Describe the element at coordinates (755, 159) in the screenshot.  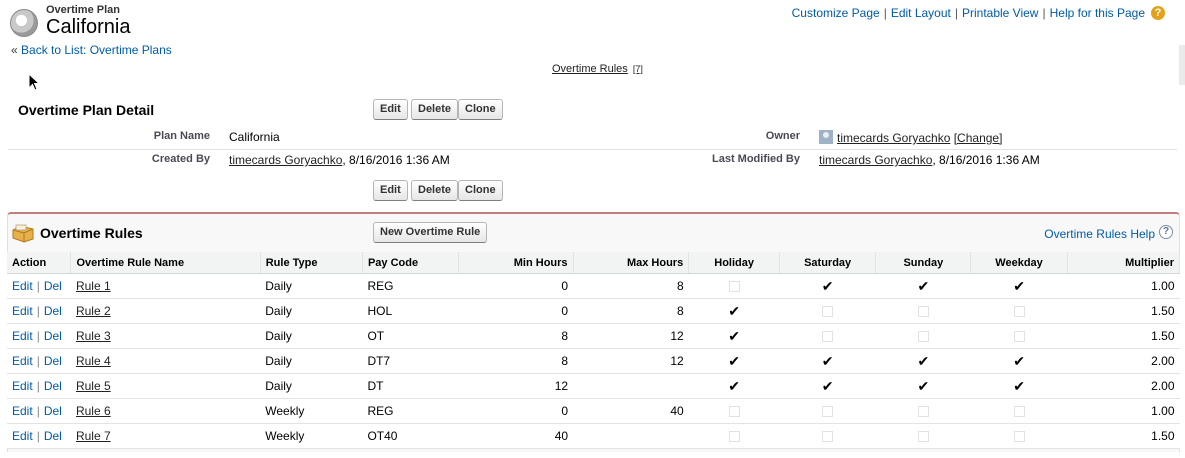
I see `last-modified-by-label: Last Modified By` at that location.